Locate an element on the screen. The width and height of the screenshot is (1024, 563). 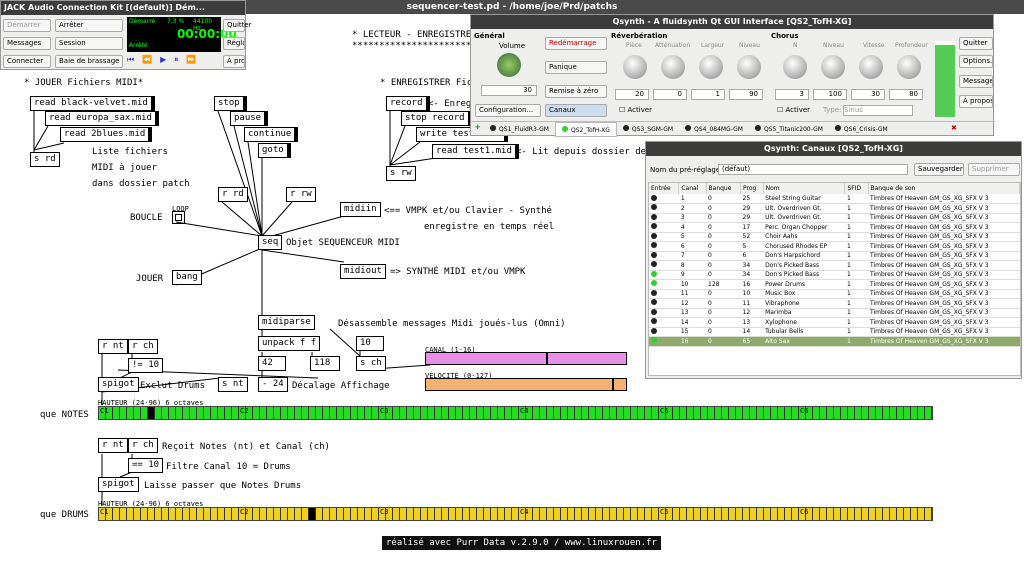
midiin-object: midiin is located at coordinates (360, 209).